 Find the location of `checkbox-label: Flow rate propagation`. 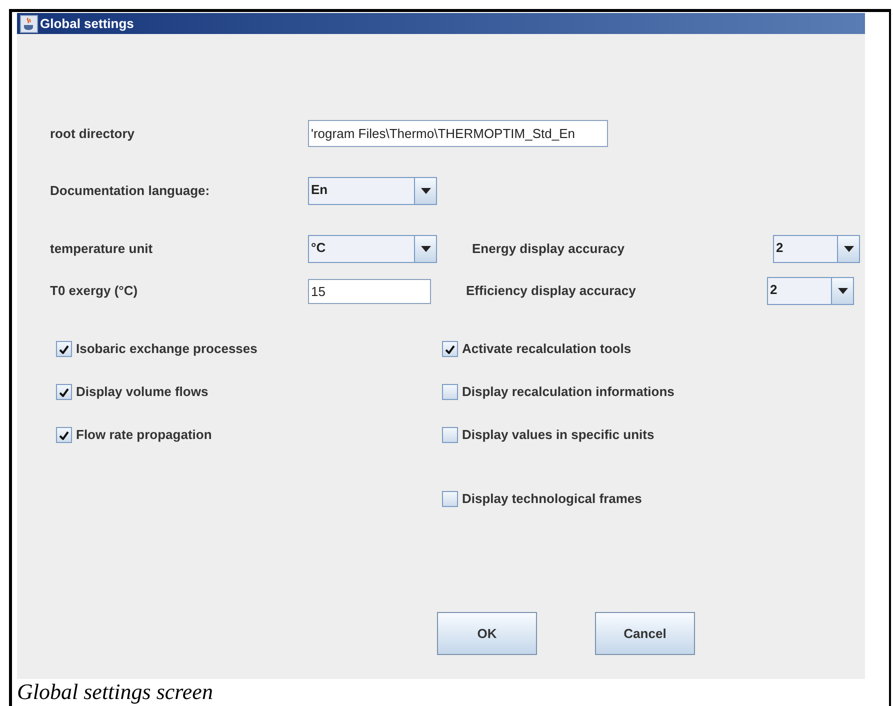

checkbox-label: Flow rate propagation is located at coordinates (144, 435).